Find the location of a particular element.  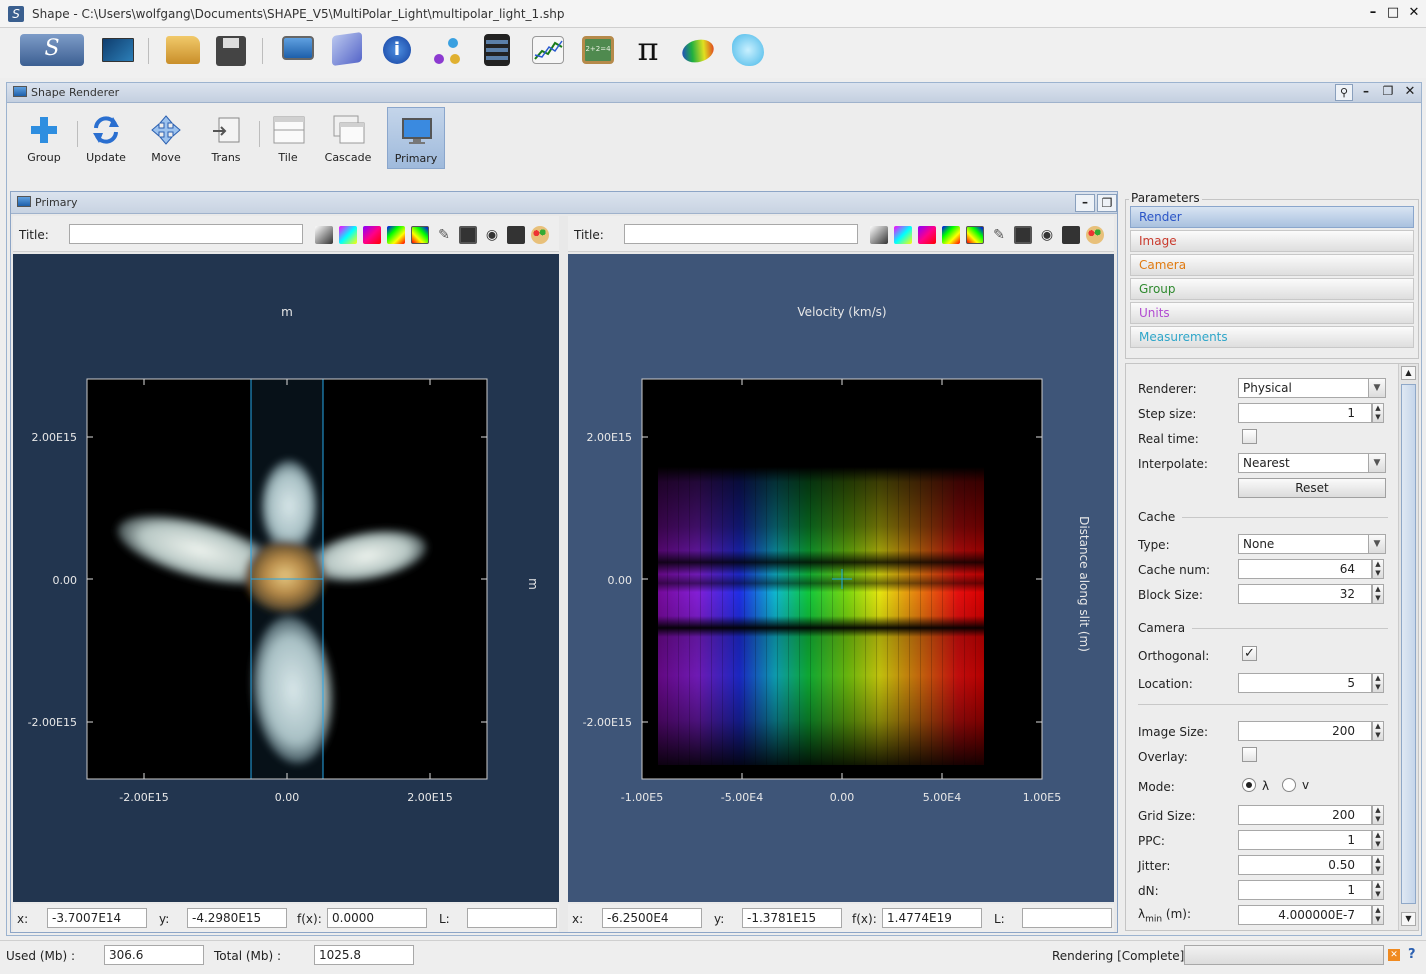

vertical-scrollbar: ▲ ▼ is located at coordinates (1408, 647).